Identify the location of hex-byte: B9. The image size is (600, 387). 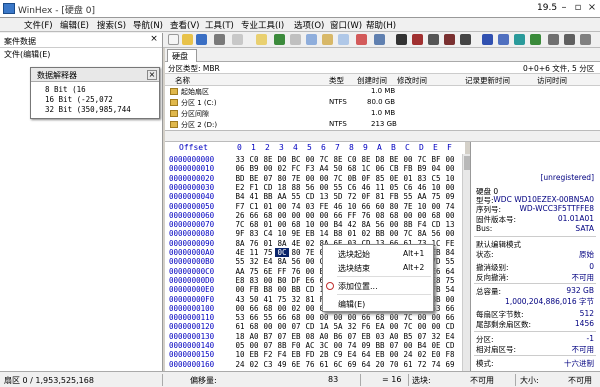
(254, 168).